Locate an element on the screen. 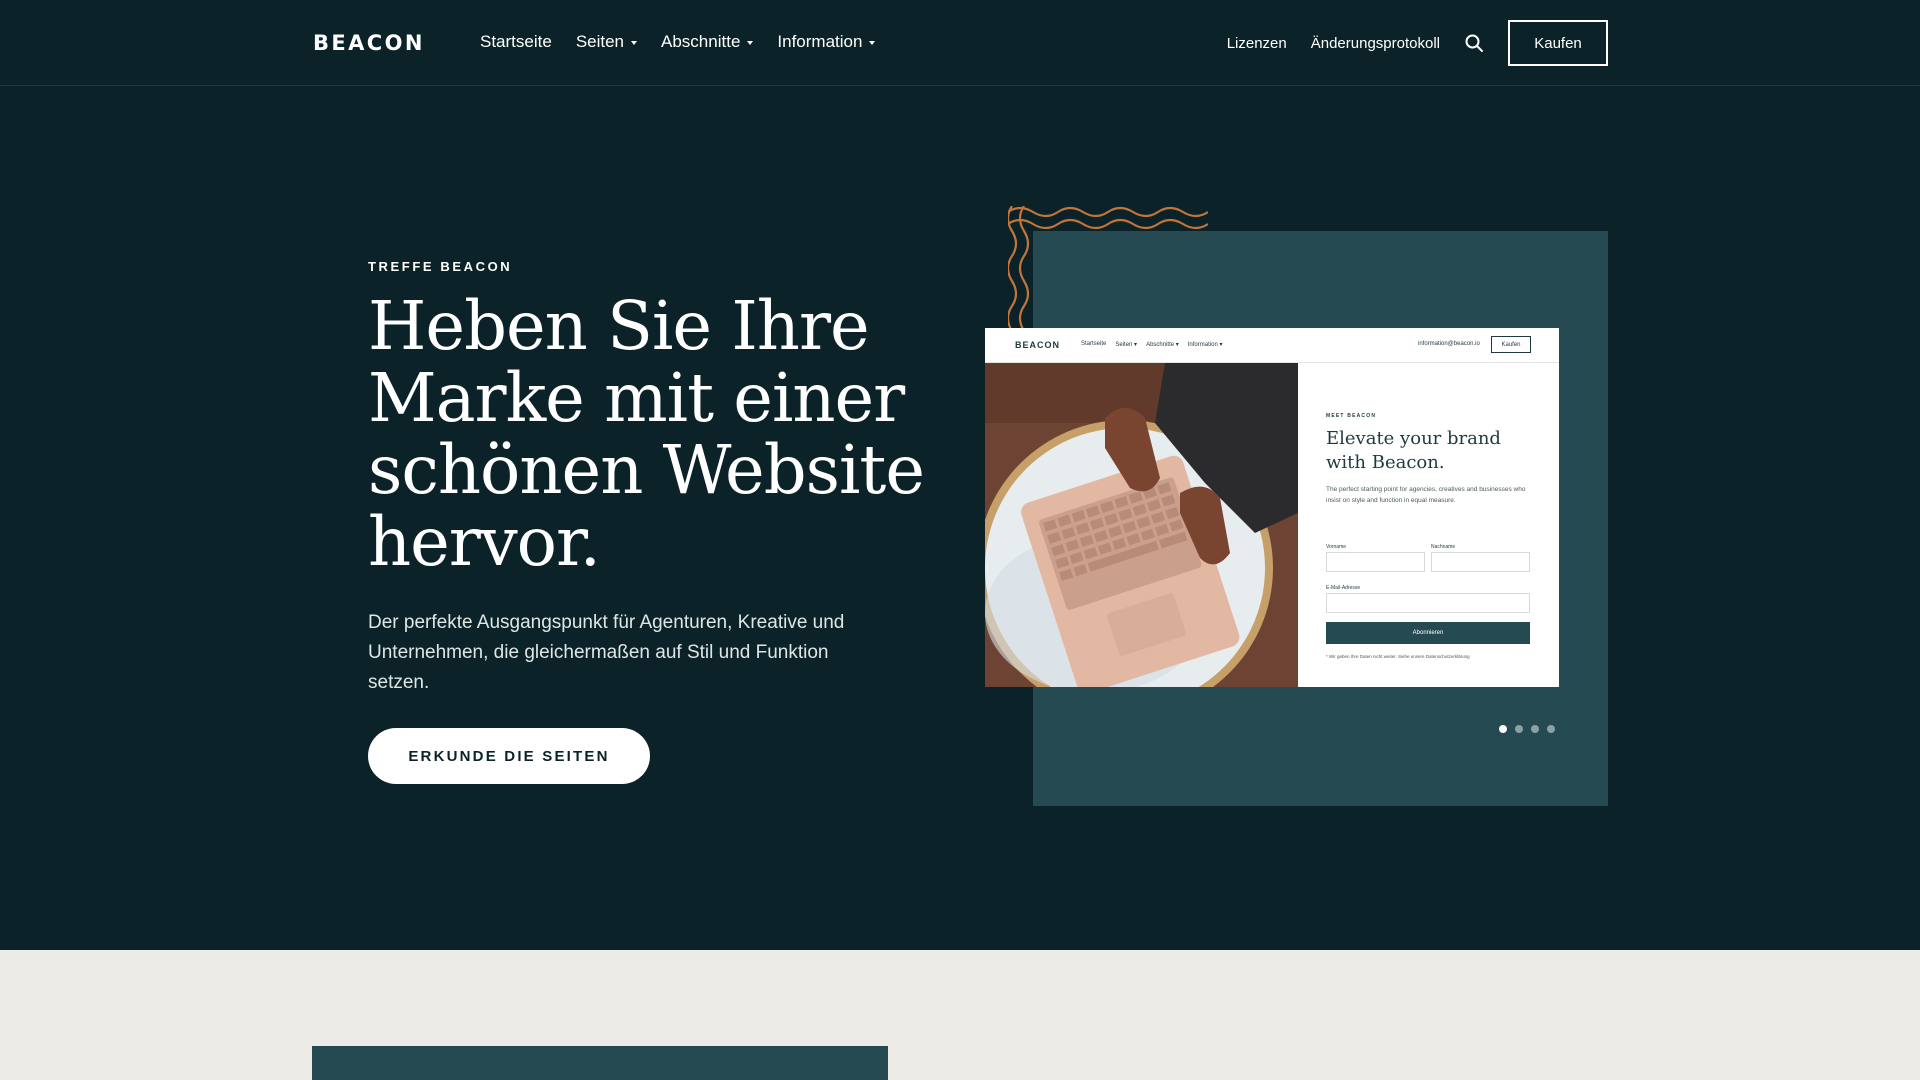  laptop-illustration is located at coordinates (1141, 525).